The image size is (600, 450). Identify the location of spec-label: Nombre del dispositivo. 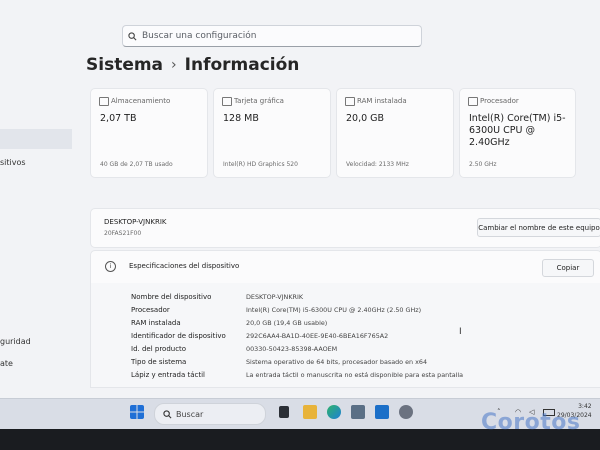
(171, 297).